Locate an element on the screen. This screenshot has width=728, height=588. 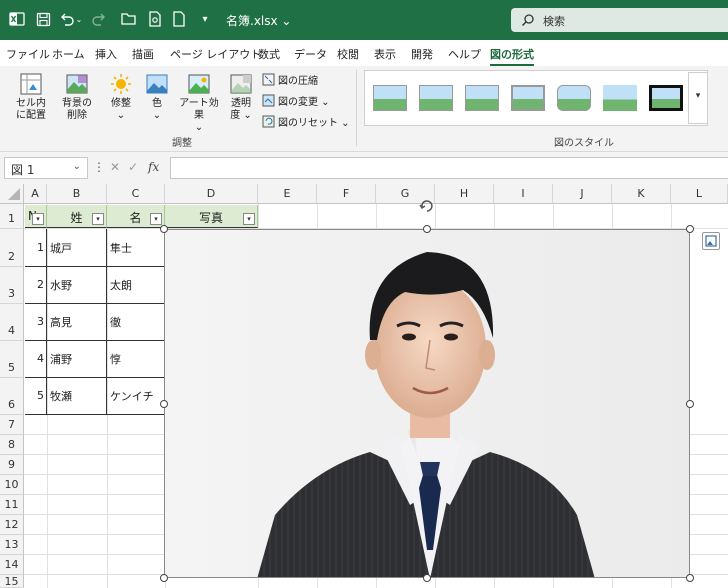
row-header: 15 is located at coordinates (12, 581).